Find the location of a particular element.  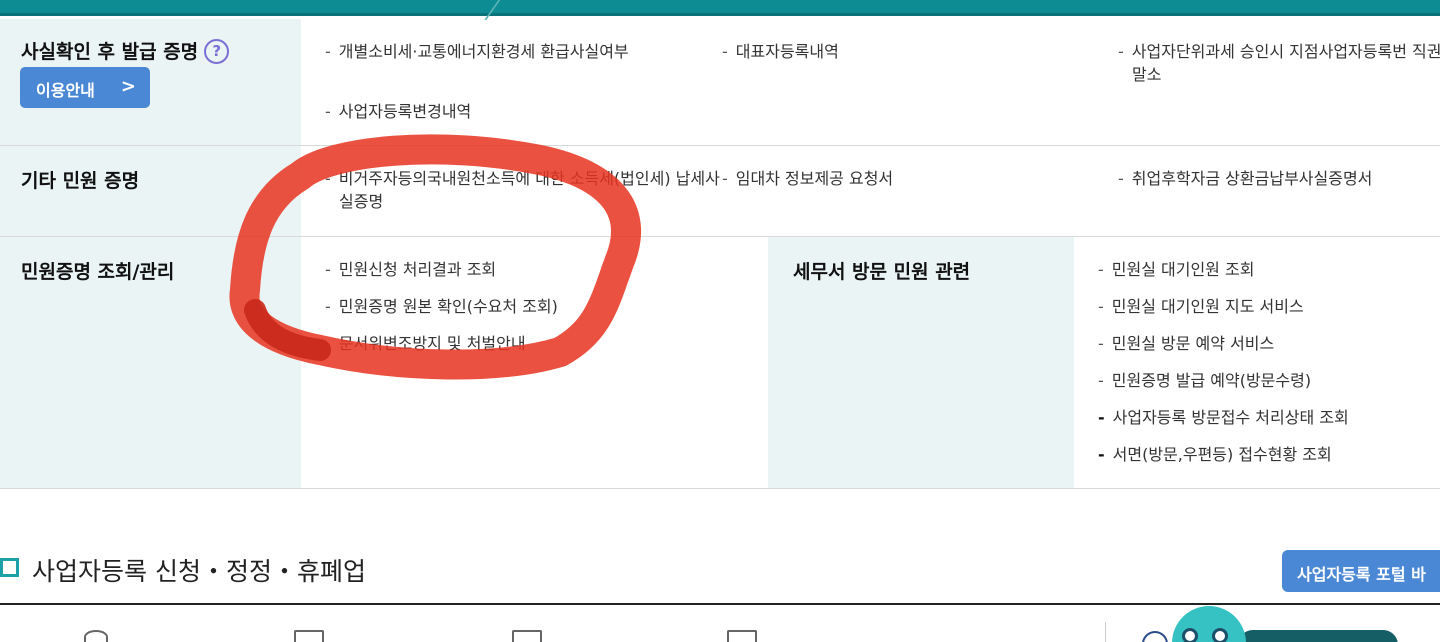

link-item: - 서면(방문,우편등) 접수현황 조회 is located at coordinates (1215, 454).